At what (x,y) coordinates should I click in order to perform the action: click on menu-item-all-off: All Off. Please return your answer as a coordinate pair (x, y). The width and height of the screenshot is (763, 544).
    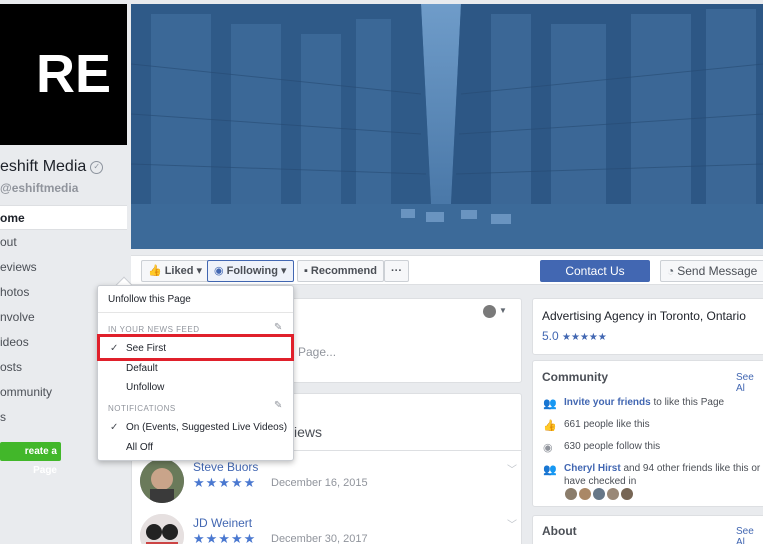
    Looking at the image, I should click on (139, 447).